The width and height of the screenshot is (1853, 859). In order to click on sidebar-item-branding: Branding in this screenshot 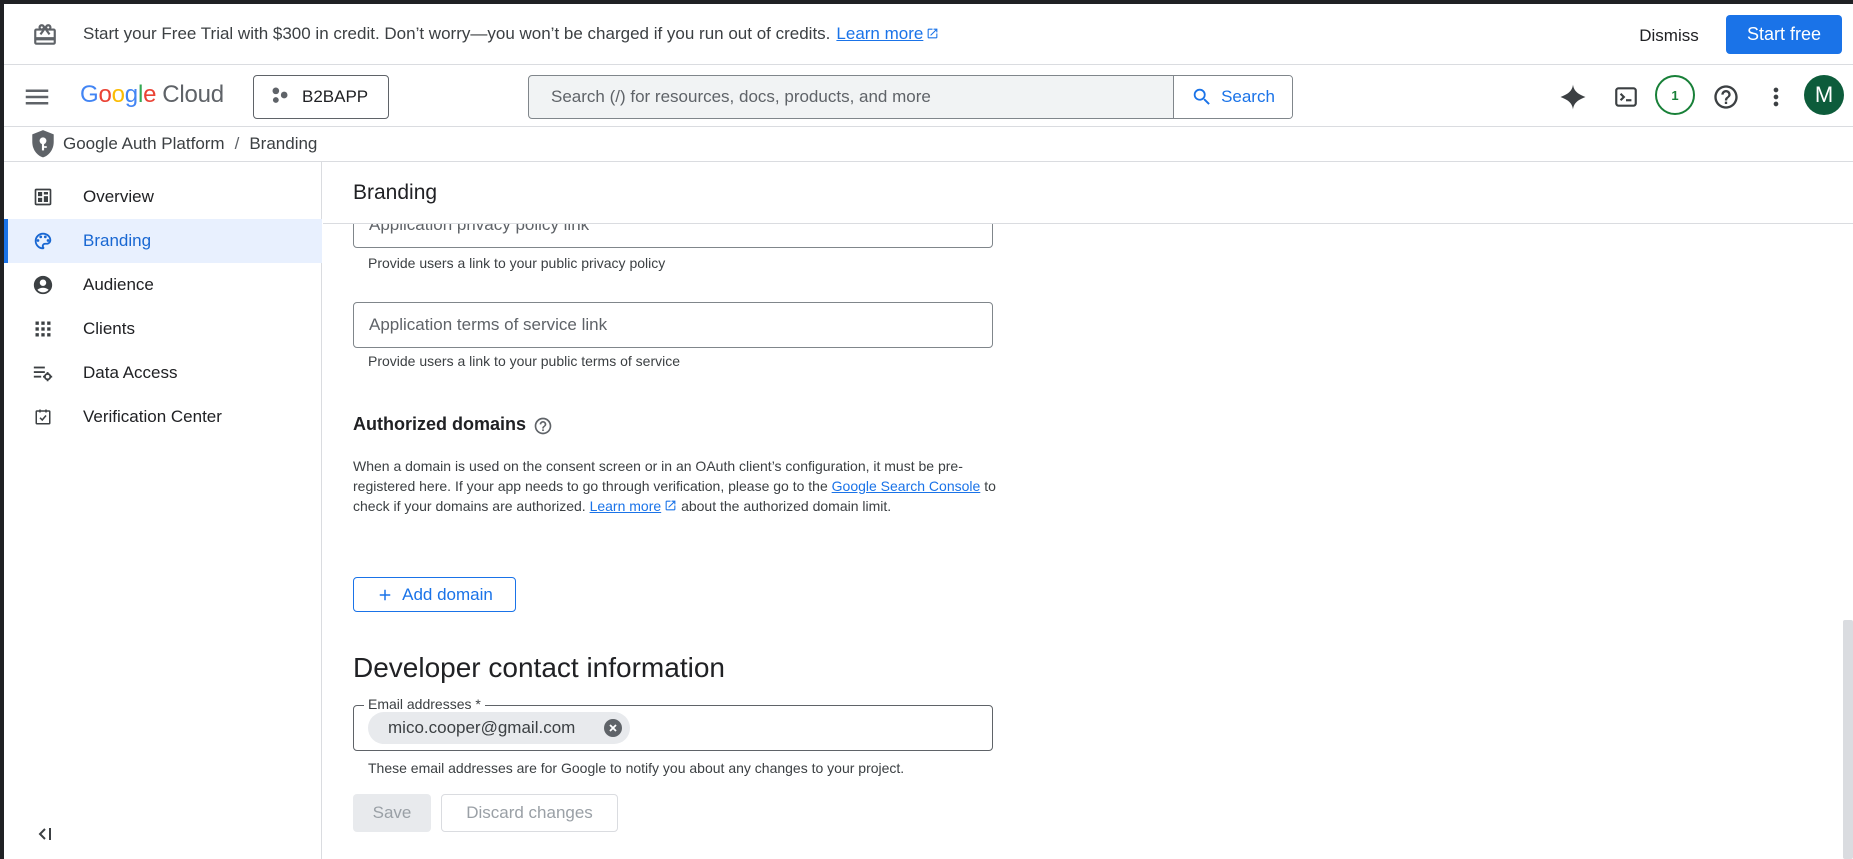, I will do `click(163, 241)`.